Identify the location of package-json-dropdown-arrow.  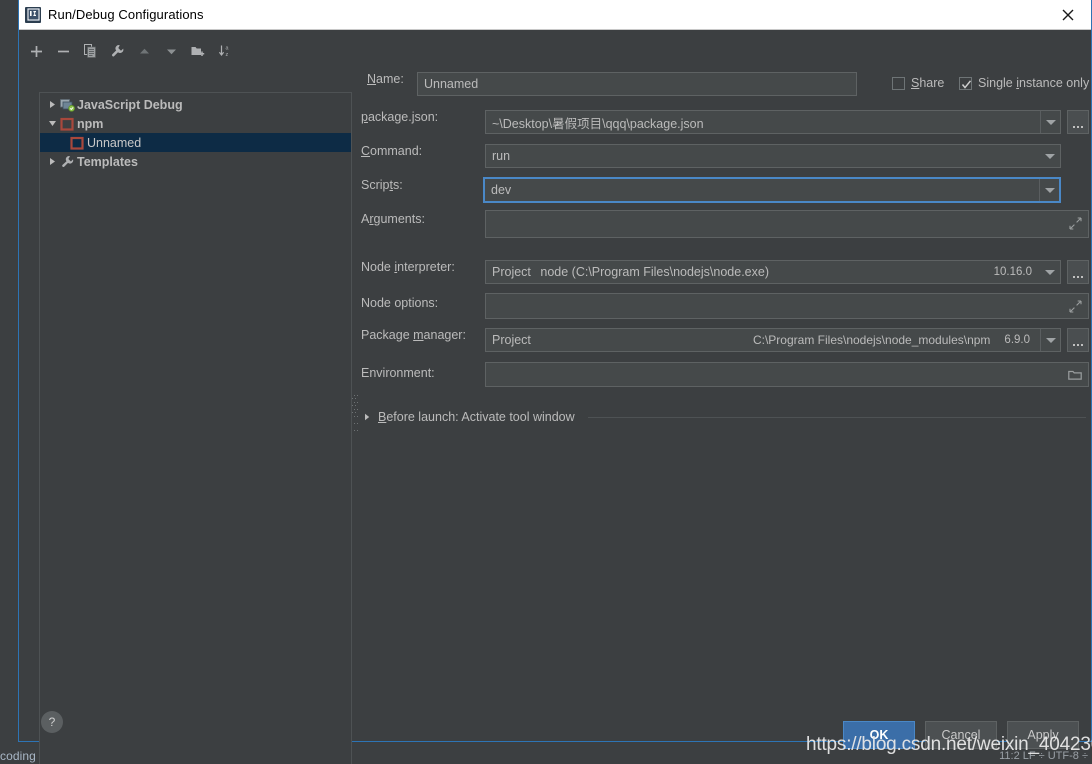
(1050, 122).